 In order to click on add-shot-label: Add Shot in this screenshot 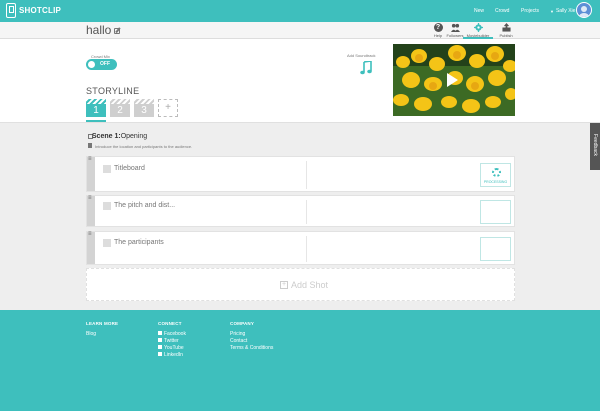, I will do `click(310, 285)`.